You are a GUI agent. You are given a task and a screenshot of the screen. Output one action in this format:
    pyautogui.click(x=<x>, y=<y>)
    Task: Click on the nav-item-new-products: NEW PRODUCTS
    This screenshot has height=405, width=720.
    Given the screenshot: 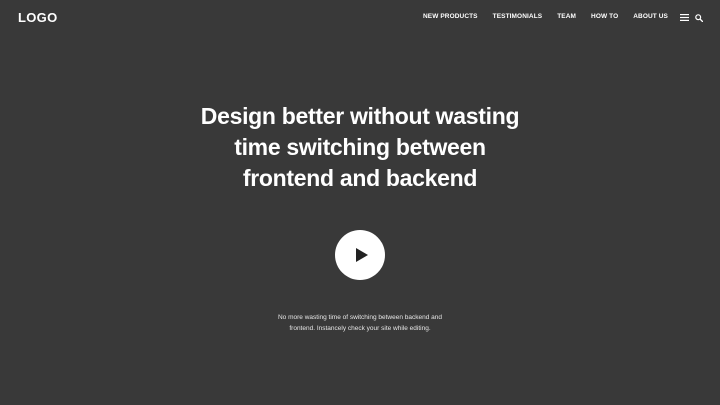 What is the action you would take?
    pyautogui.click(x=450, y=16)
    